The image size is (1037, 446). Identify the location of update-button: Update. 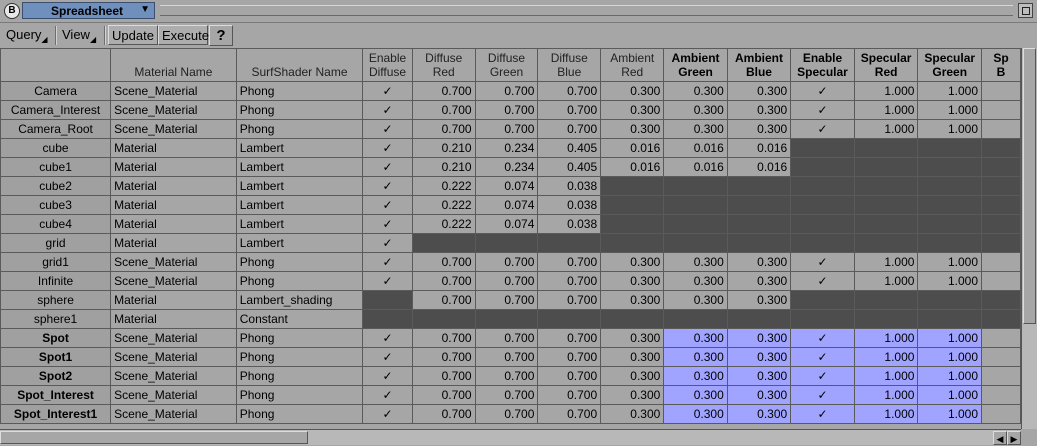
(133, 35).